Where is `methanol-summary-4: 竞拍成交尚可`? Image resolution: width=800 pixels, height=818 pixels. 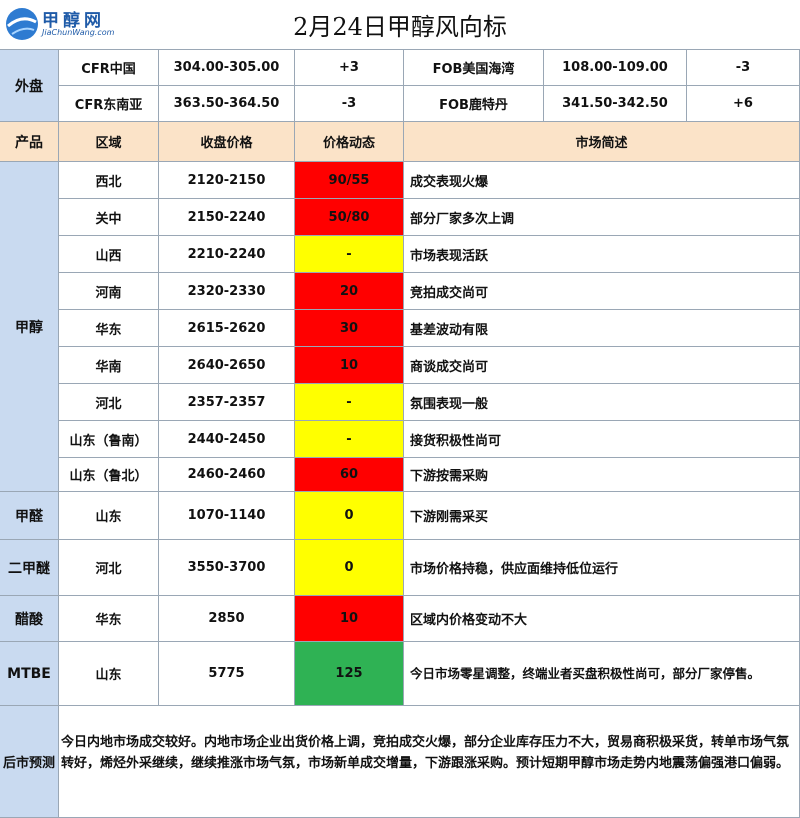
methanol-summary-4: 竞拍成交尚可 is located at coordinates (602, 291).